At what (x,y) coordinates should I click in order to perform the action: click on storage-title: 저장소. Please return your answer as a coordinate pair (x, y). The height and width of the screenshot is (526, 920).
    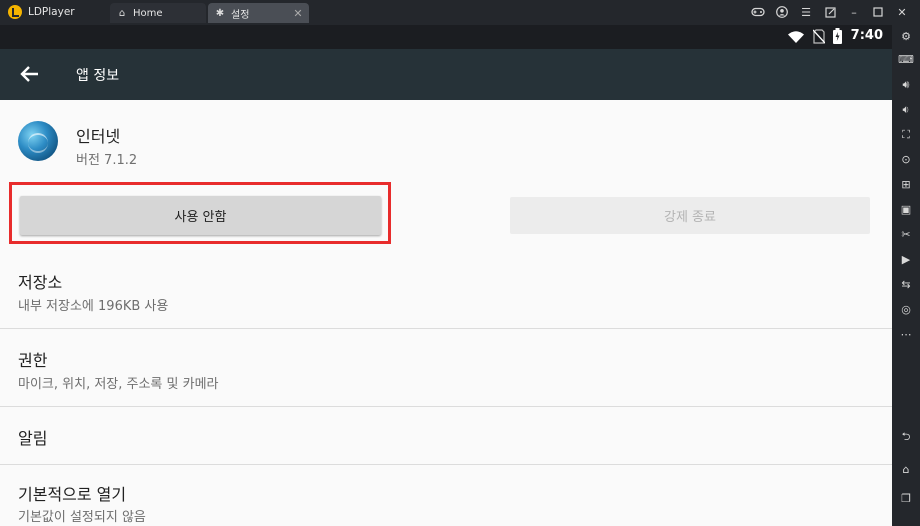
    Looking at the image, I should click on (40, 282).